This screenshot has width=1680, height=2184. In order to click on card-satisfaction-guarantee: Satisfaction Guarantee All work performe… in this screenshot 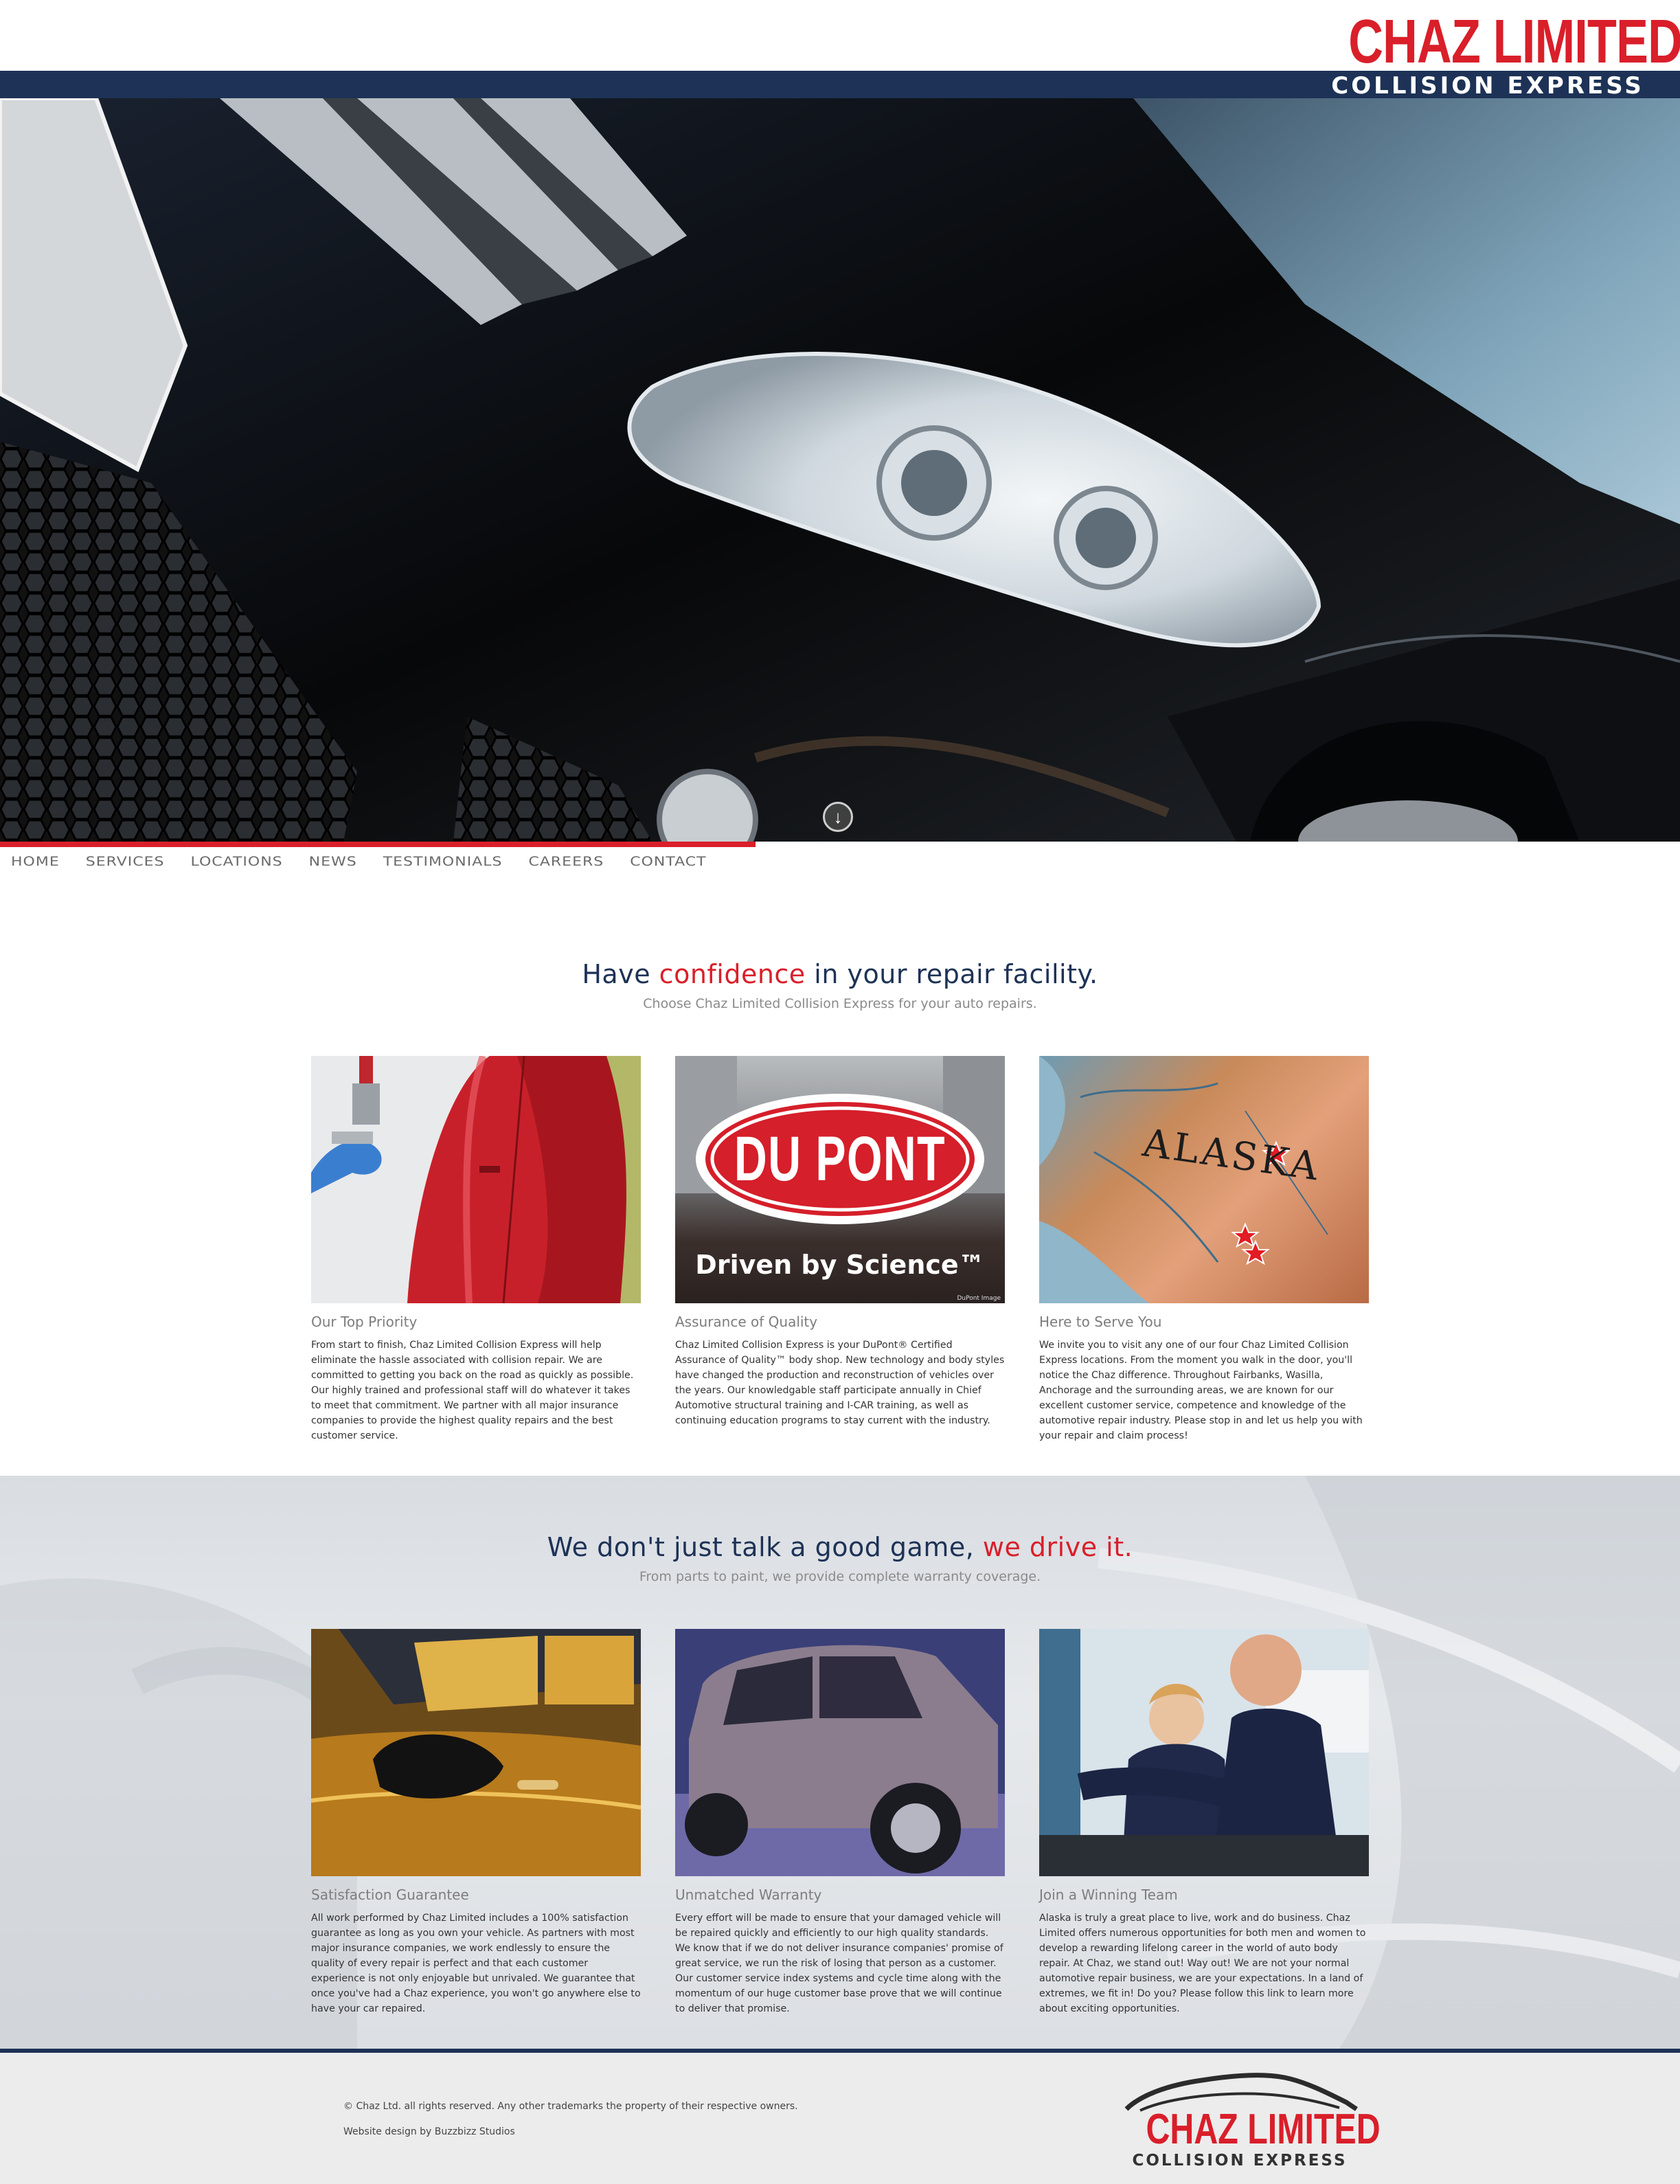, I will do `click(476, 1823)`.